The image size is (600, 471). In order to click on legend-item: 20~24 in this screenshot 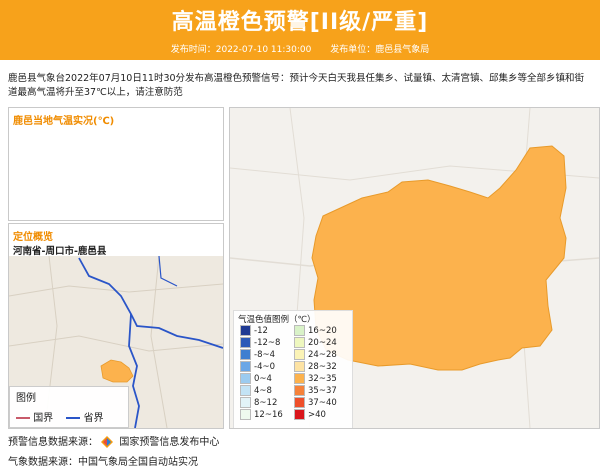, I will do `click(315, 342)`.